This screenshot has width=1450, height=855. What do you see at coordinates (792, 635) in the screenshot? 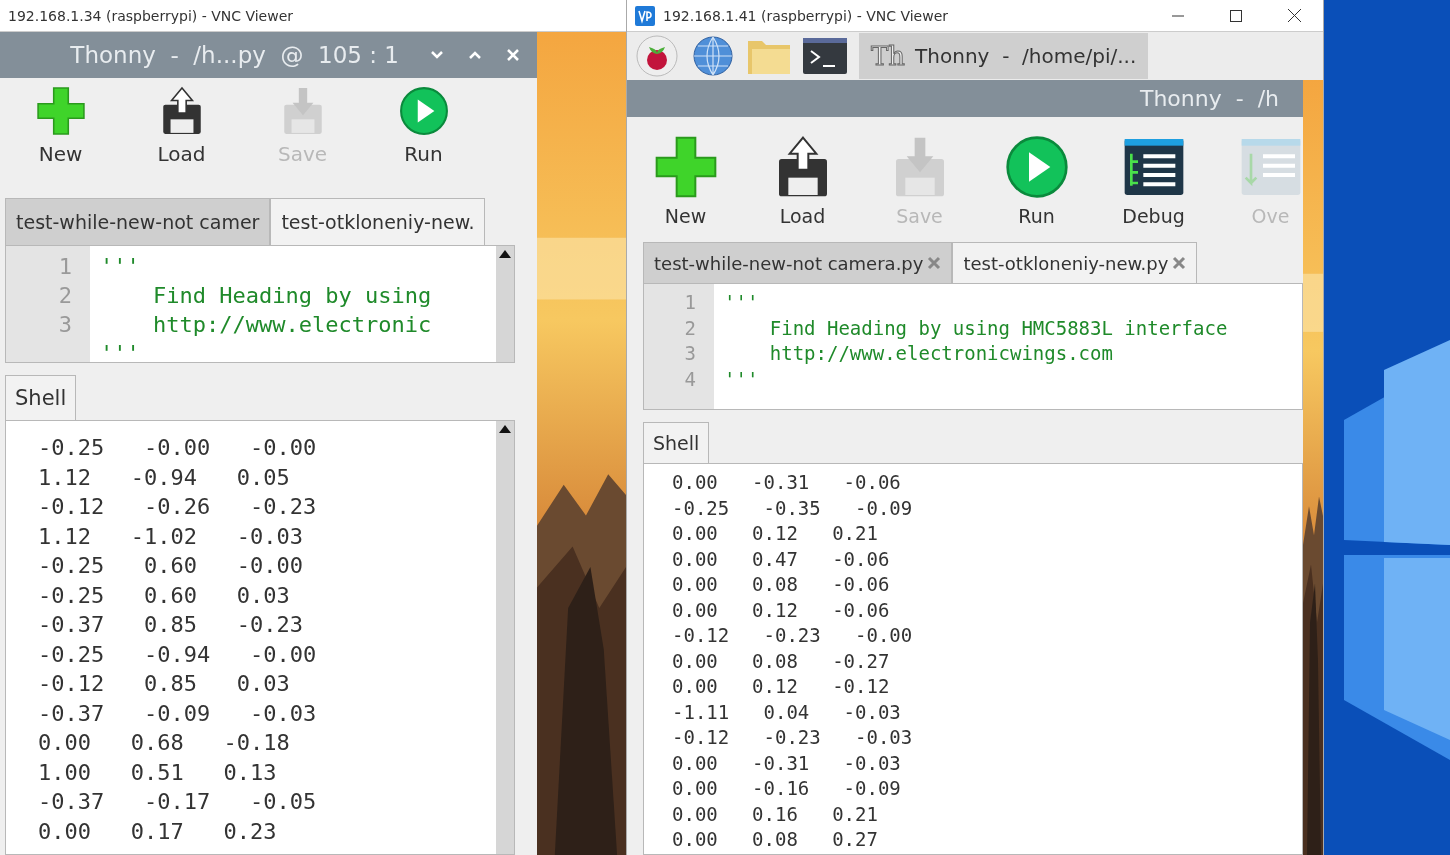
I see `shell-output-line: -0.12 -0.23 -0.00` at bounding box center [792, 635].